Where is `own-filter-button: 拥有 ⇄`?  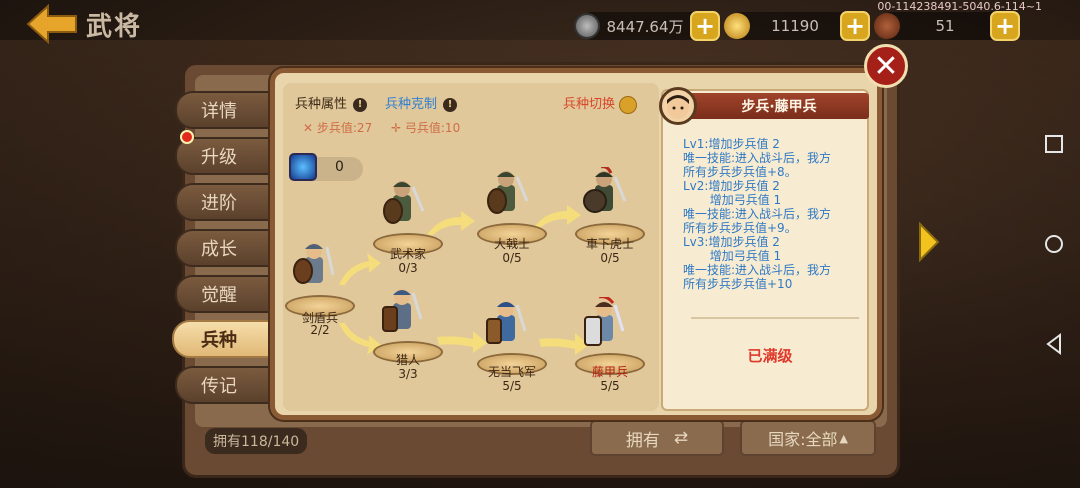 own-filter-button: 拥有 ⇄ is located at coordinates (657, 438).